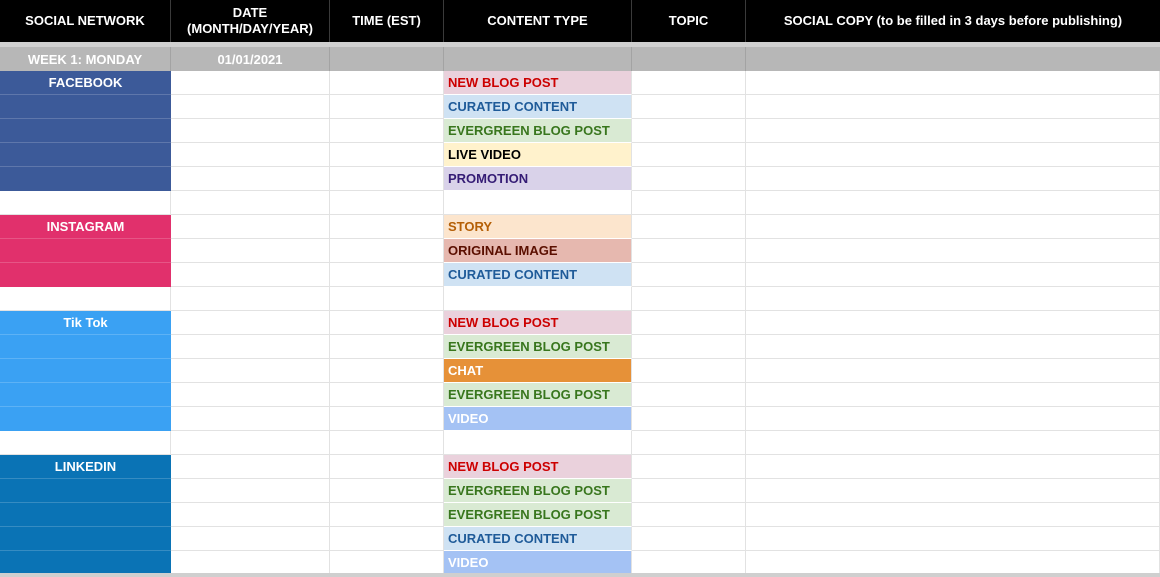  Describe the element at coordinates (953, 59) in the screenshot. I see `week-copy-cell` at that location.